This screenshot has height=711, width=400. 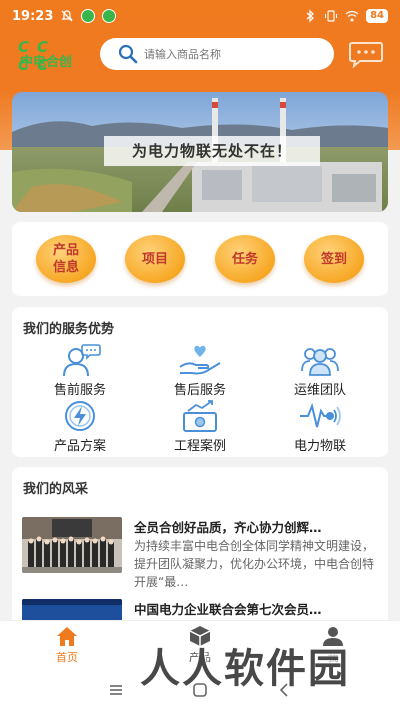 What do you see at coordinates (320, 415) in the screenshot?
I see `power-iot-icon` at bounding box center [320, 415].